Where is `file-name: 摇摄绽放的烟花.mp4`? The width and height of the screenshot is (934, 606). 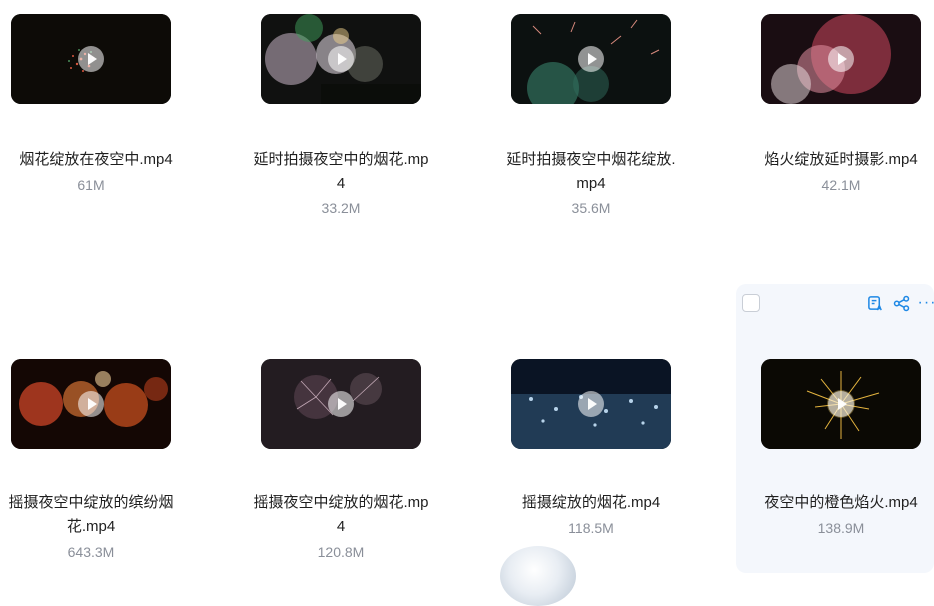
file-name: 摇摄绽放的烟花.mp4 is located at coordinates (591, 503).